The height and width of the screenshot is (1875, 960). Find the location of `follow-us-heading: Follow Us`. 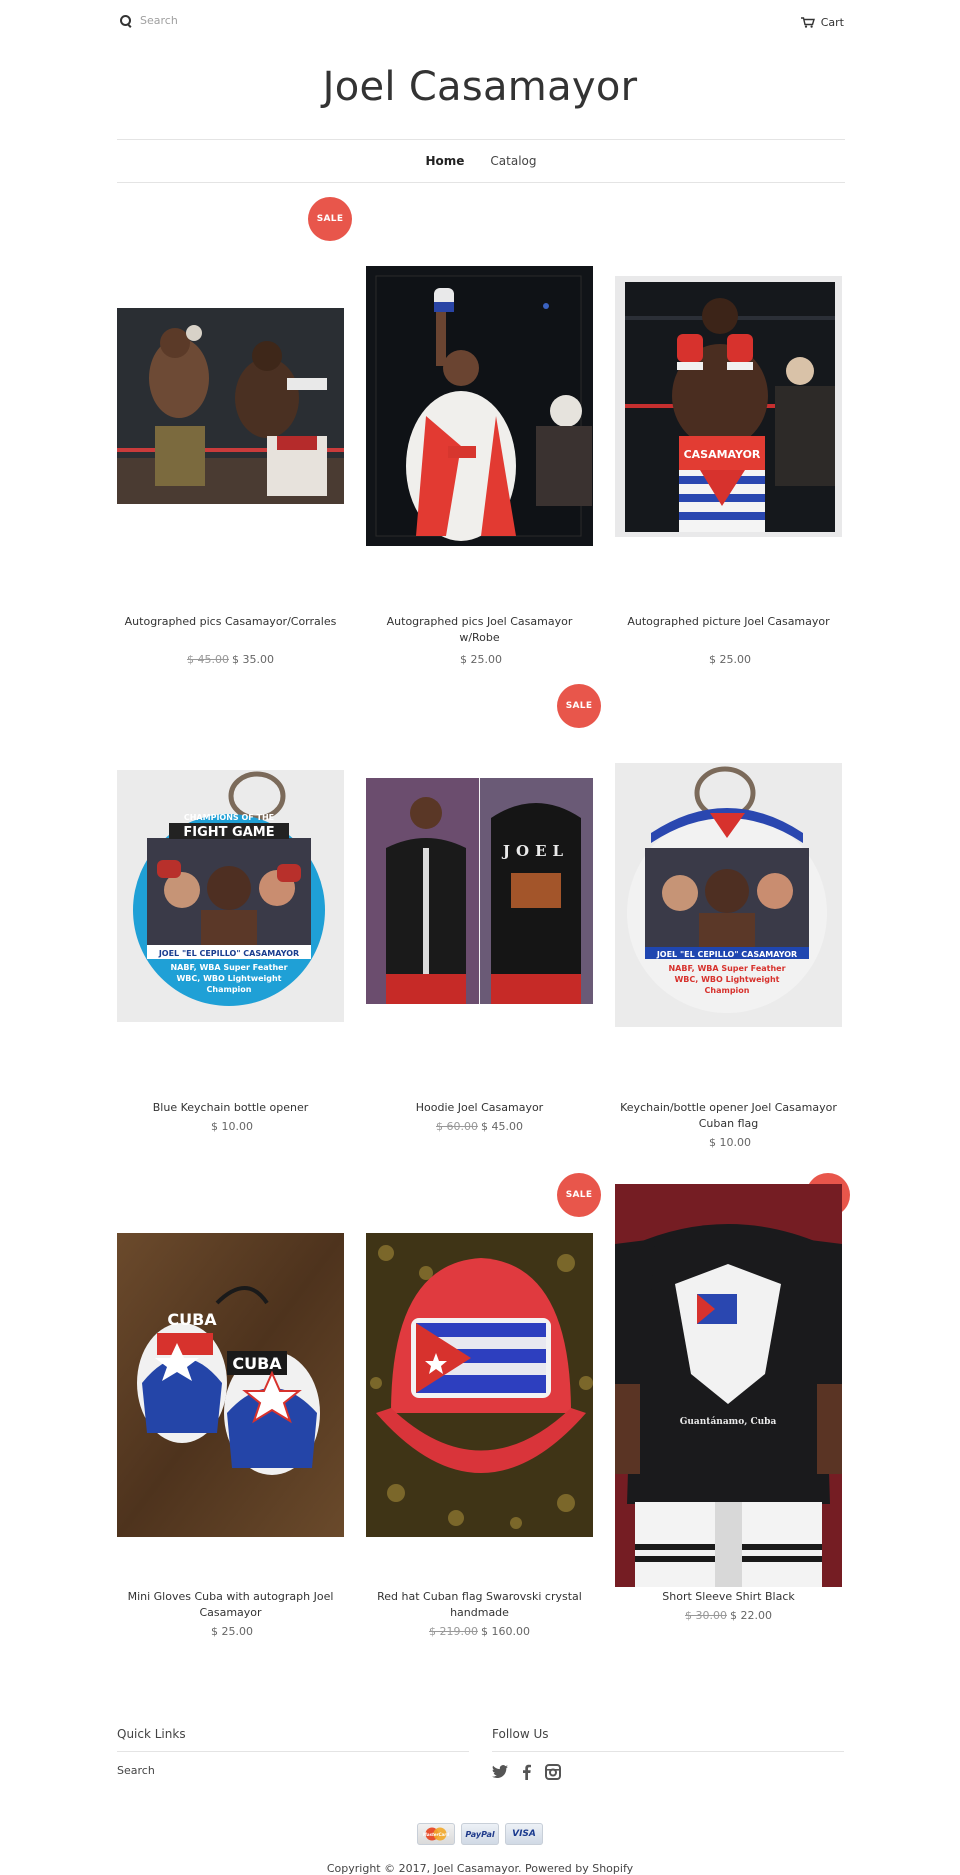

follow-us-heading: Follow Us is located at coordinates (668, 1739).